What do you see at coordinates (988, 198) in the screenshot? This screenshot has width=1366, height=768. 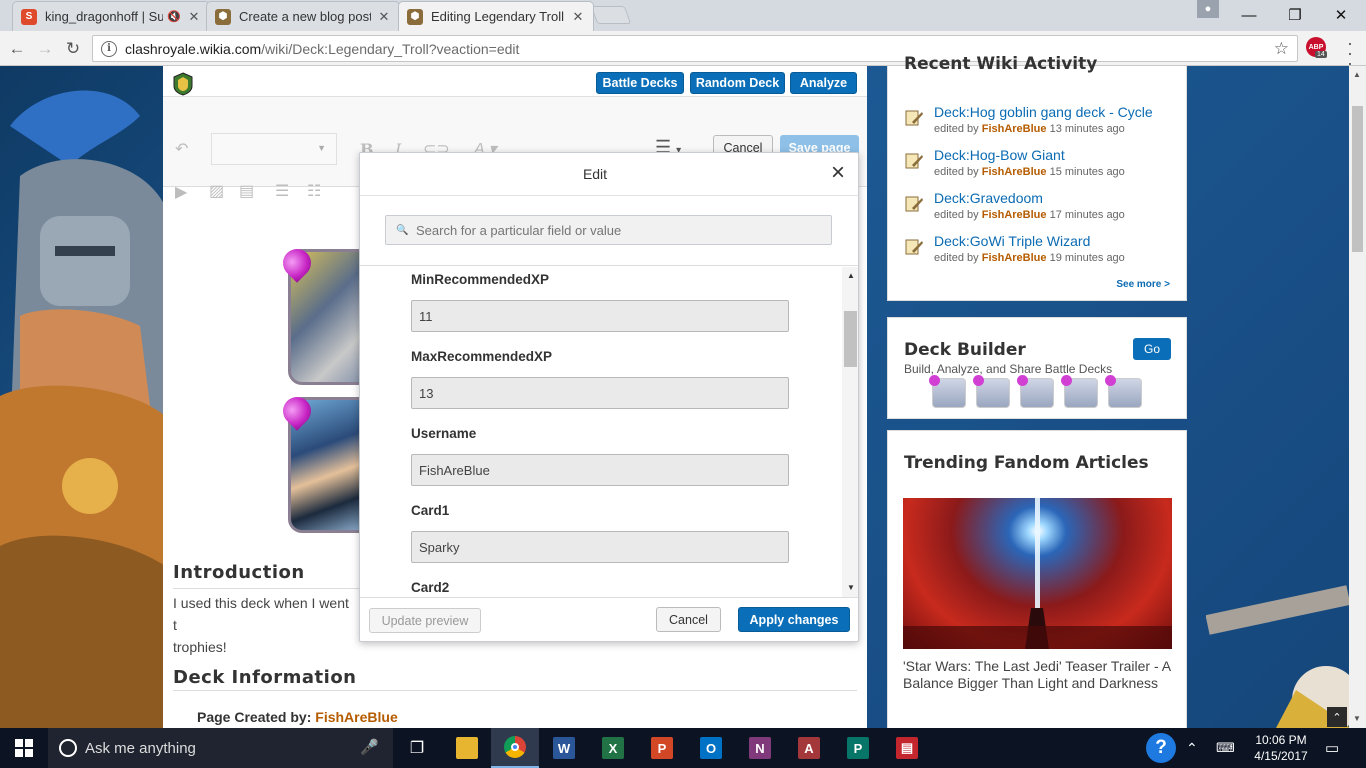 I see `recent-item-link: Deck:Gravedoom` at bounding box center [988, 198].